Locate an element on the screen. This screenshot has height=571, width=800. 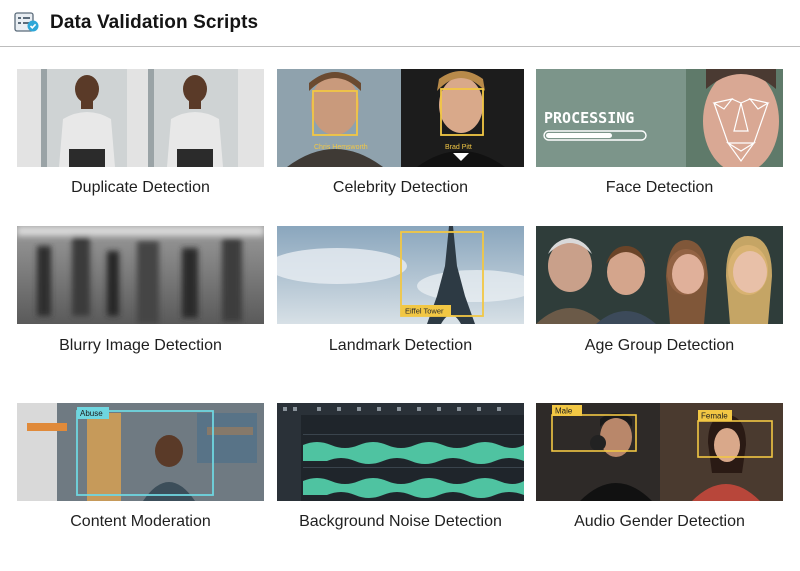
landmark-tag: Eiffel Tower is located at coordinates (424, 311).